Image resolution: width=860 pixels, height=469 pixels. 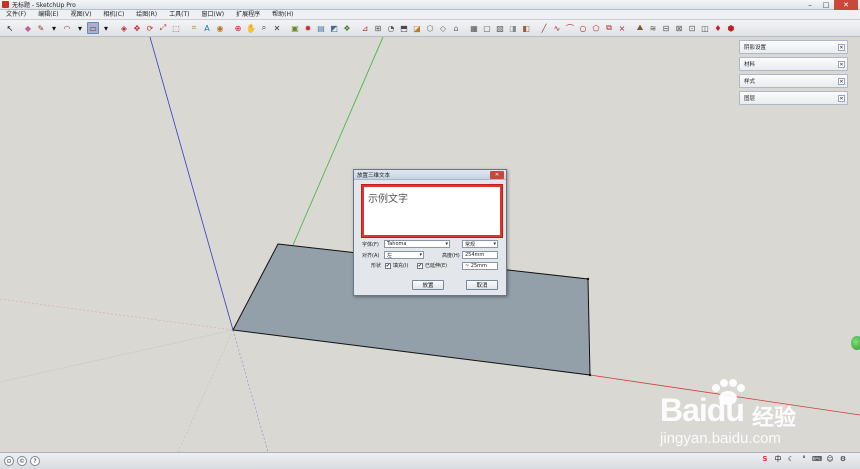 I want to click on layout-icon: ▤, so click(x=321, y=28).